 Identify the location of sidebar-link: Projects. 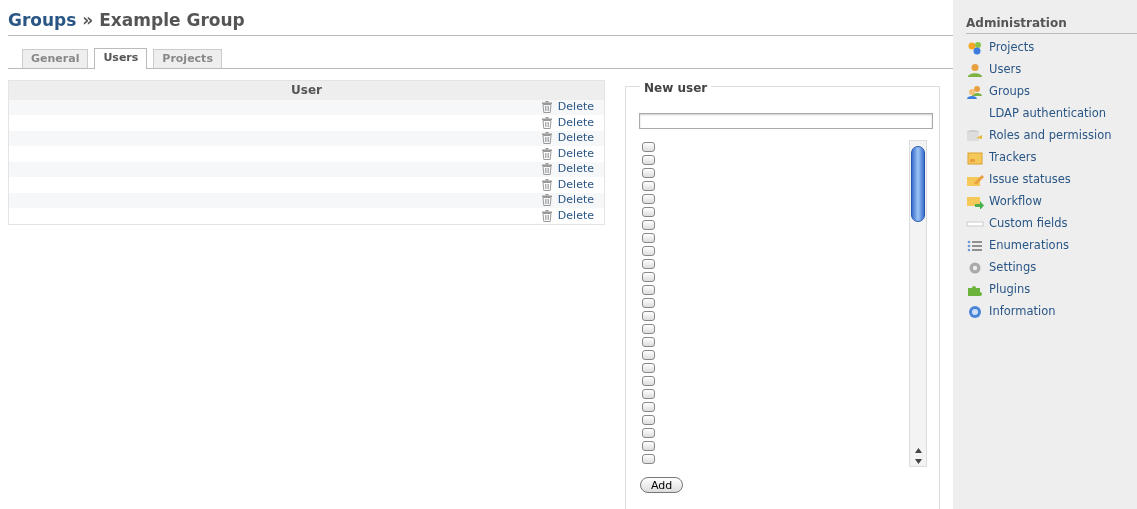
(1051, 48).